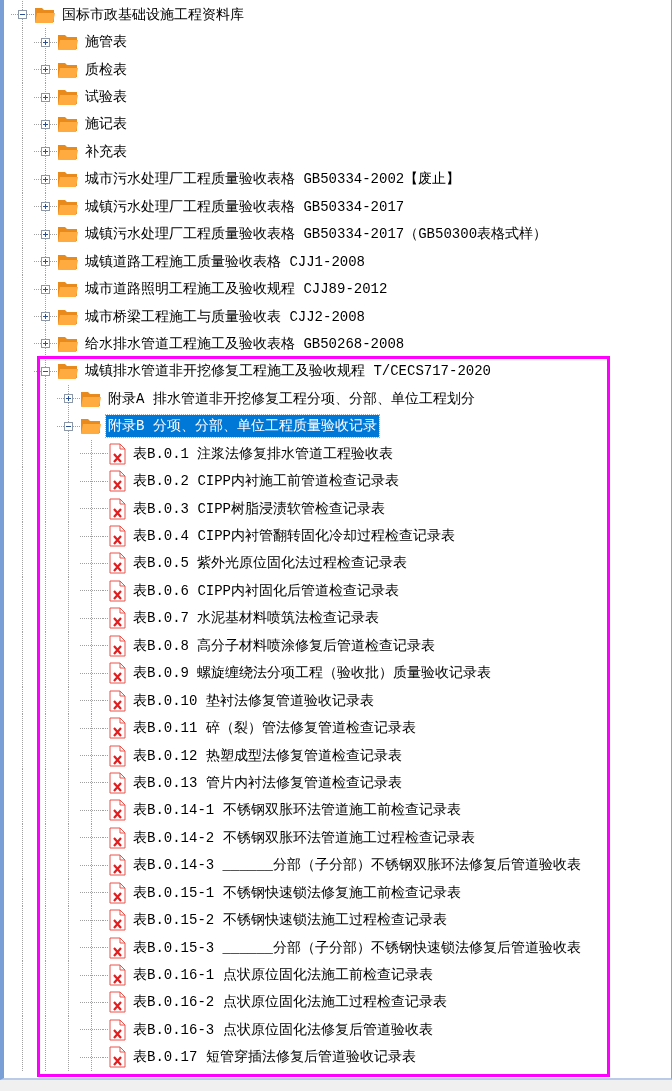  I want to click on tree-item: 表B.0.15-3 ______分部（子分部）不锈钢快速锁法修复后管道验收表, so click(357, 947).